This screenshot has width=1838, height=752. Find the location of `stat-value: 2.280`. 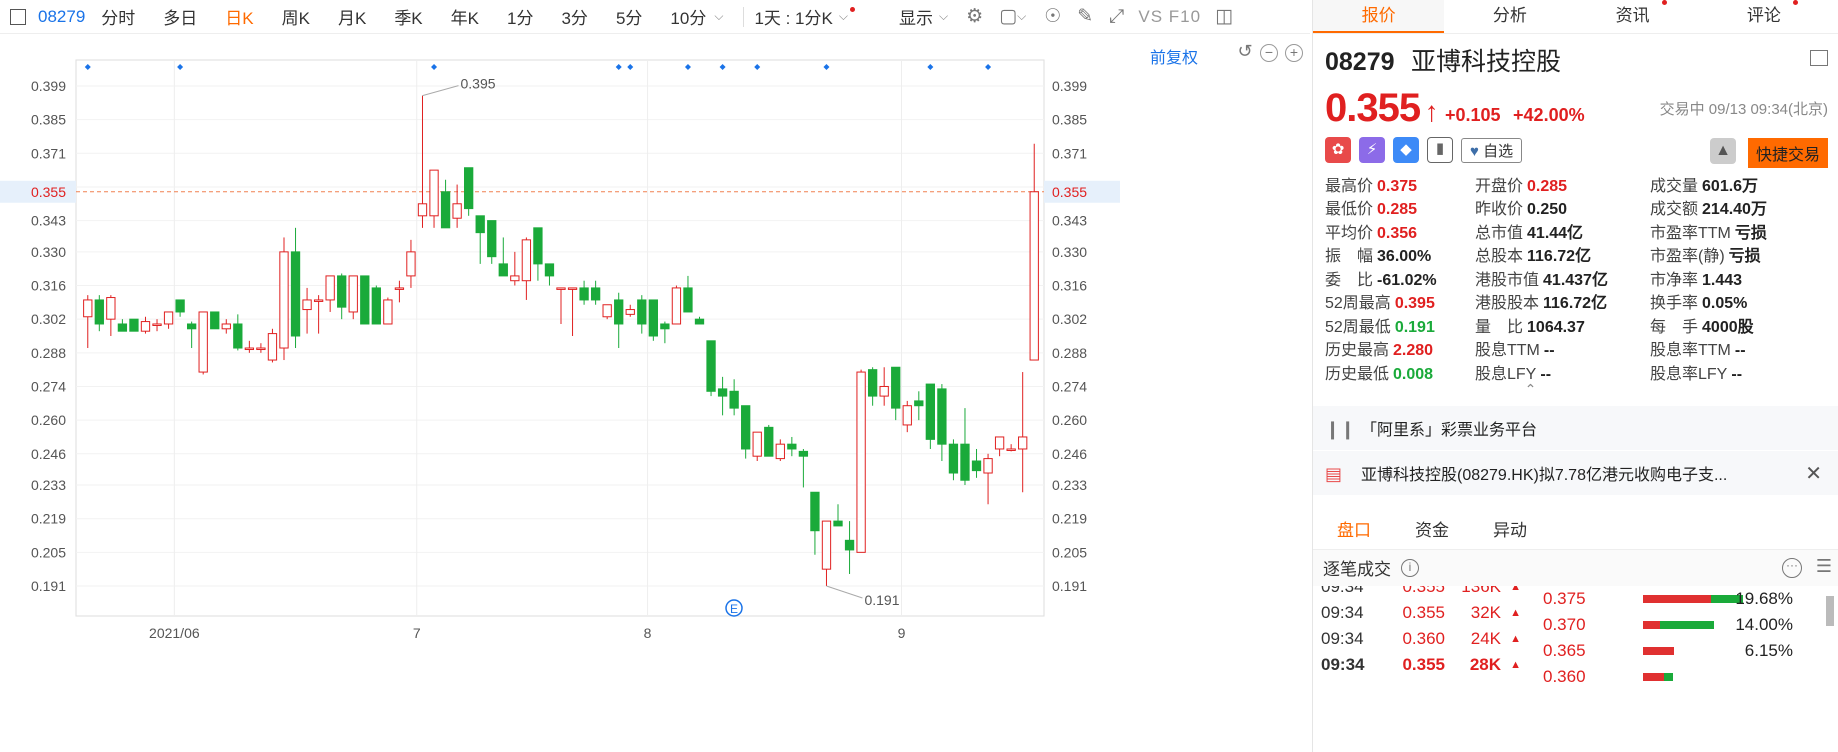

stat-value: 2.280 is located at coordinates (1413, 351).